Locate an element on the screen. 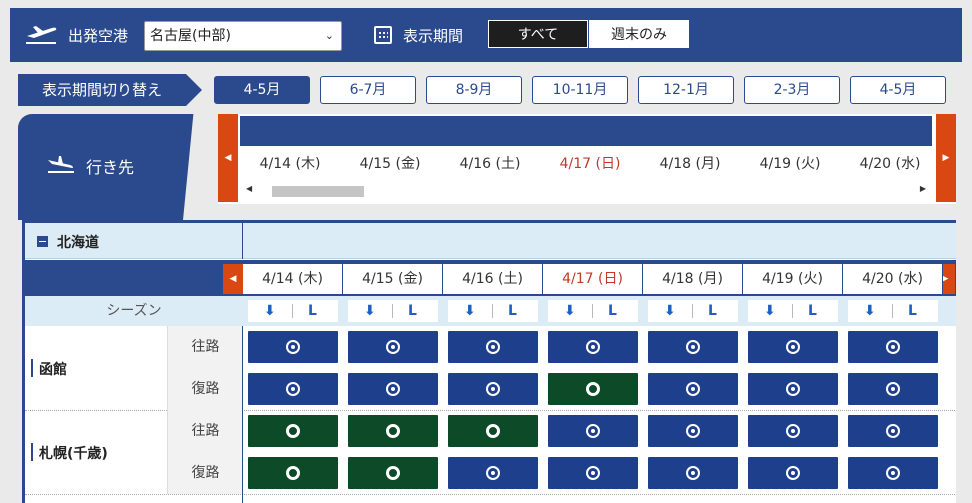 This screenshot has width=972, height=503. date-header-cell: 4/17 (日) is located at coordinates (590, 164).